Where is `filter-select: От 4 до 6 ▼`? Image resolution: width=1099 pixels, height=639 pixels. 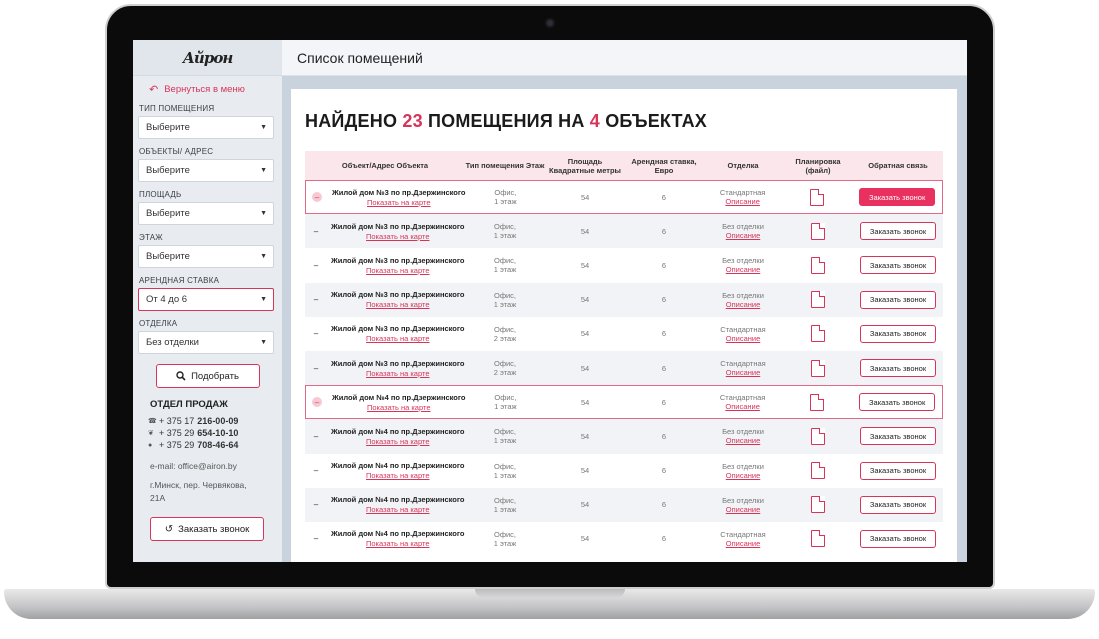 filter-select: От 4 до 6 ▼ is located at coordinates (206, 299).